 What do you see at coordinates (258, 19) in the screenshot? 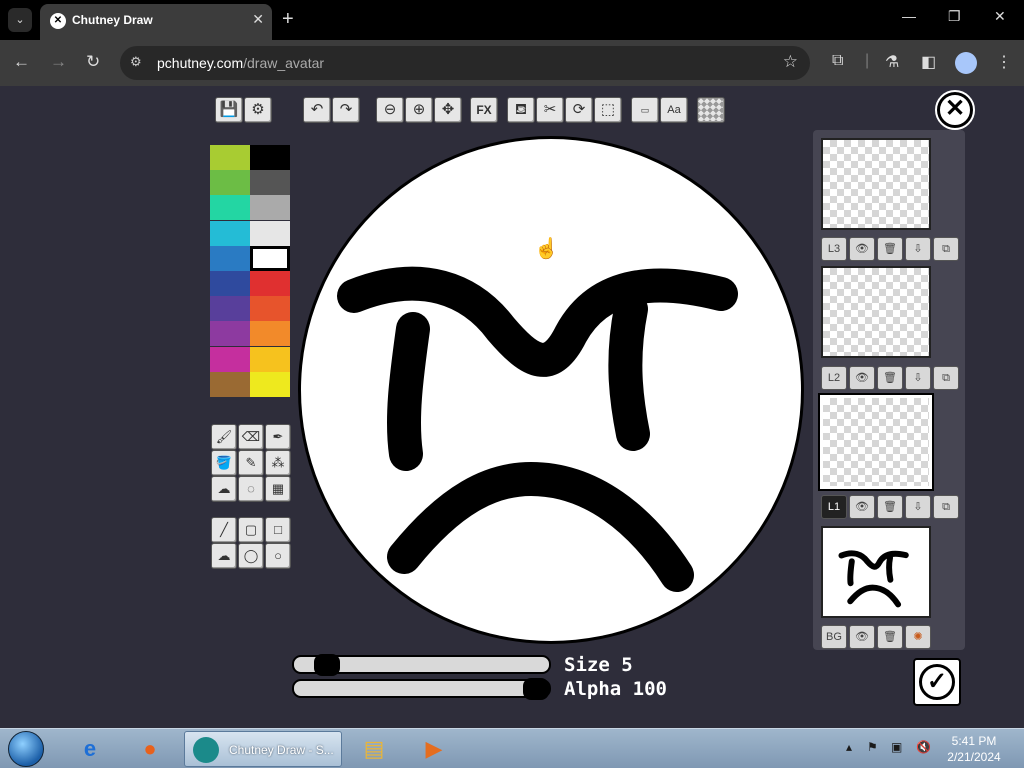
I see `tab-close-icon: ✕` at bounding box center [258, 19].